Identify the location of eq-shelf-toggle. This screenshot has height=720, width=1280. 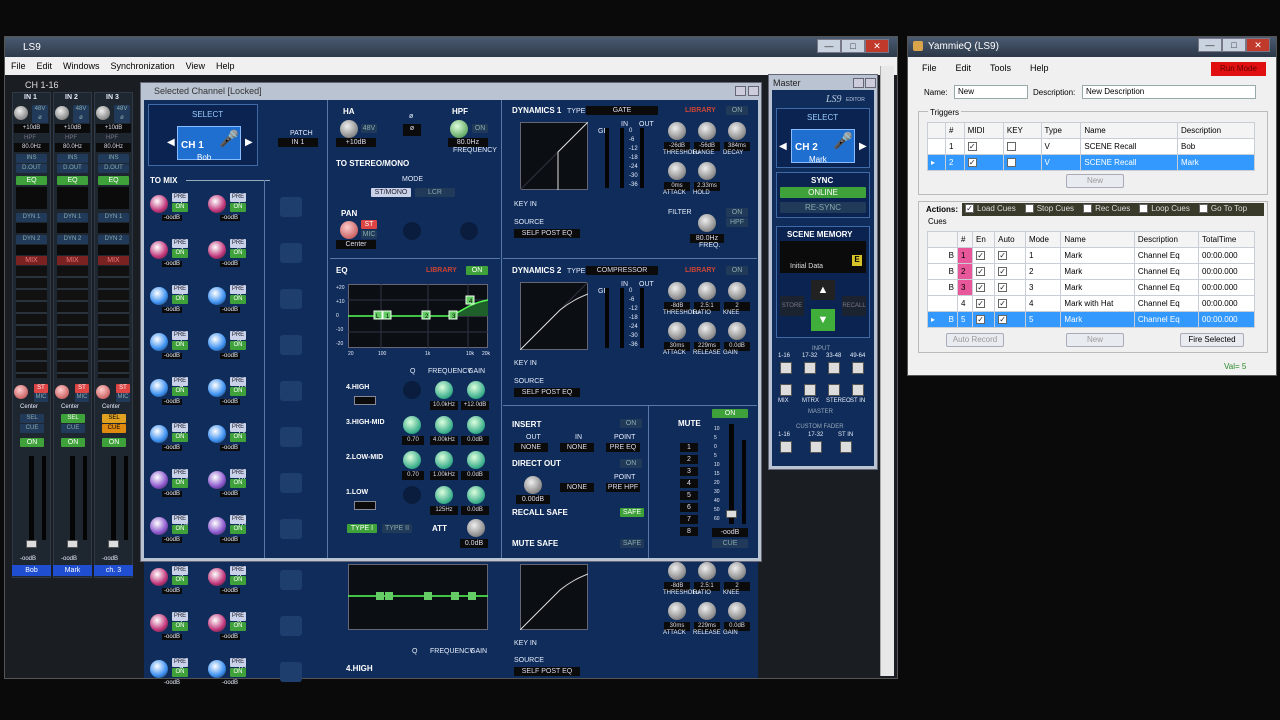
(365, 400).